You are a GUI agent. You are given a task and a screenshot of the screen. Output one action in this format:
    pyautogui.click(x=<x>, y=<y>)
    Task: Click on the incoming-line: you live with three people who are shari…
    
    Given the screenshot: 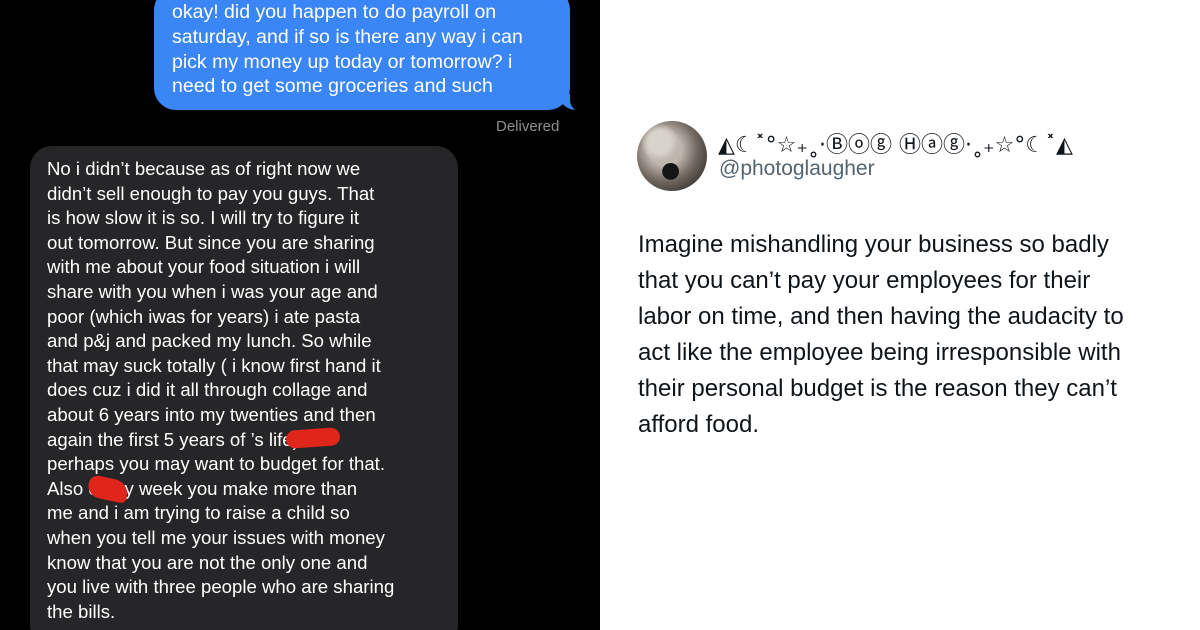 What is the action you would take?
    pyautogui.click(x=221, y=587)
    